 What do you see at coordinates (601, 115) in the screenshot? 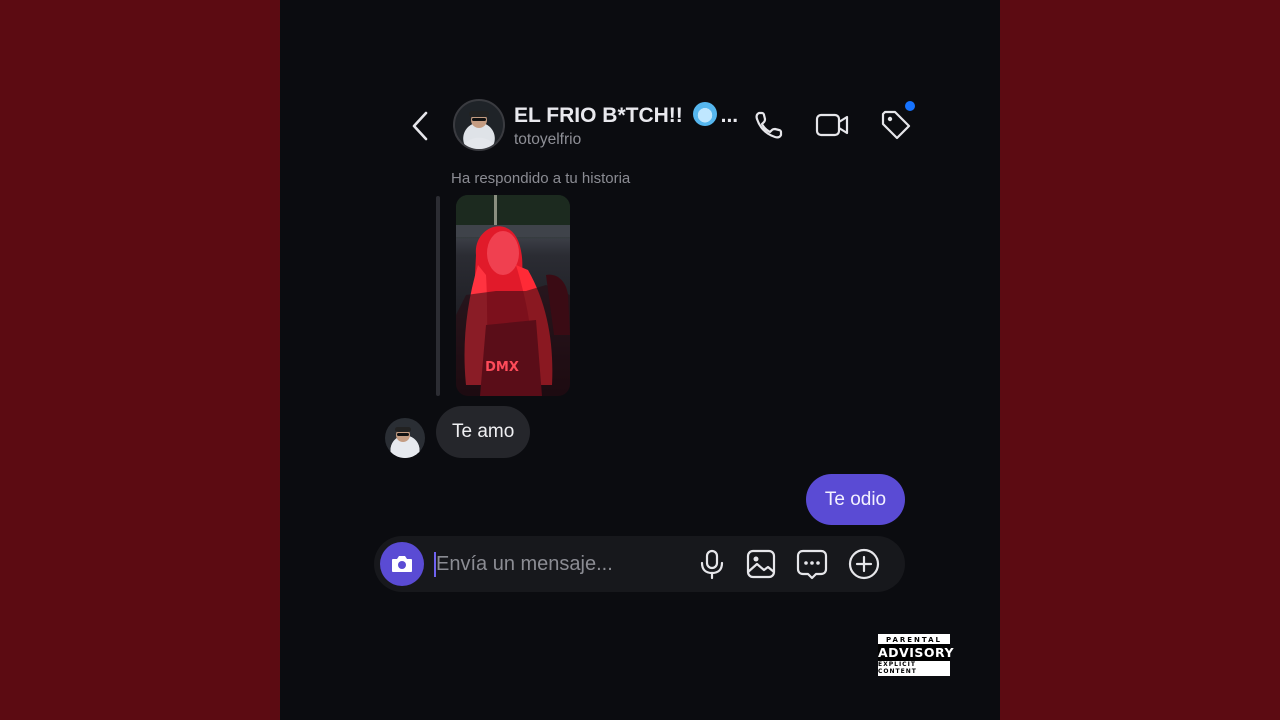
I see `contact-name-text: EL FRIO B*TCH!!` at bounding box center [601, 115].